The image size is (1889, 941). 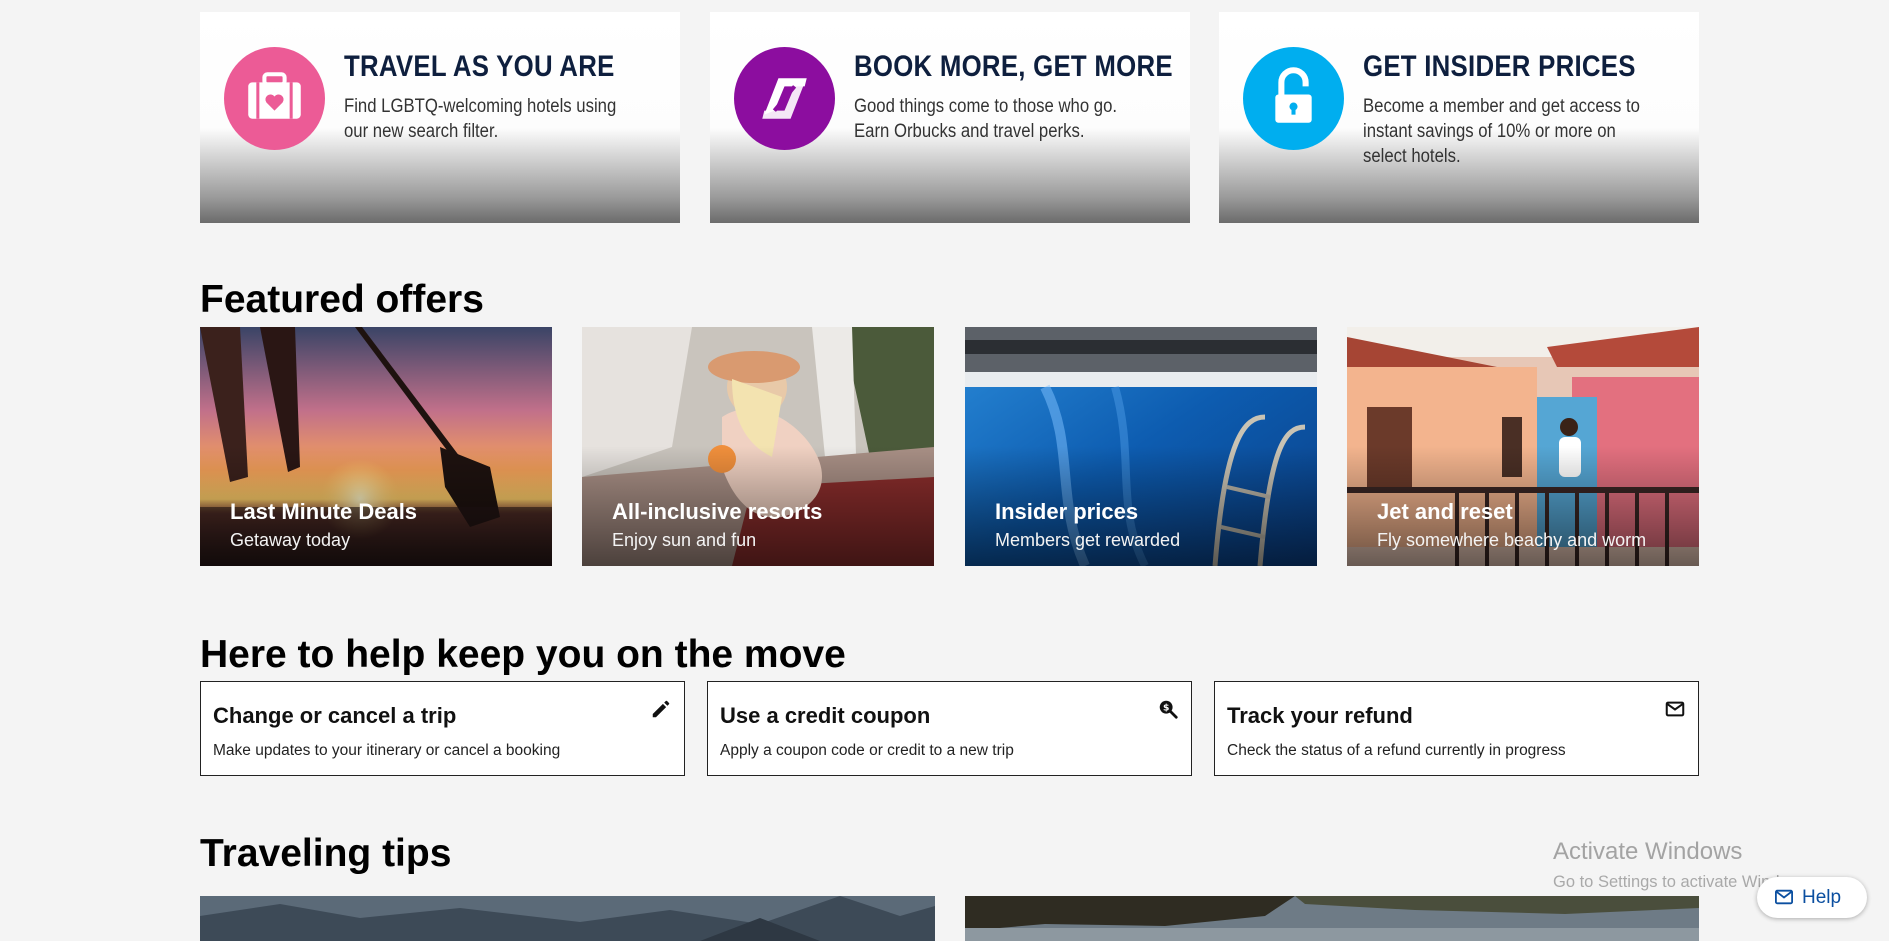 What do you see at coordinates (684, 540) in the screenshot?
I see `offer-subtitle: Enjoy sun and fun` at bounding box center [684, 540].